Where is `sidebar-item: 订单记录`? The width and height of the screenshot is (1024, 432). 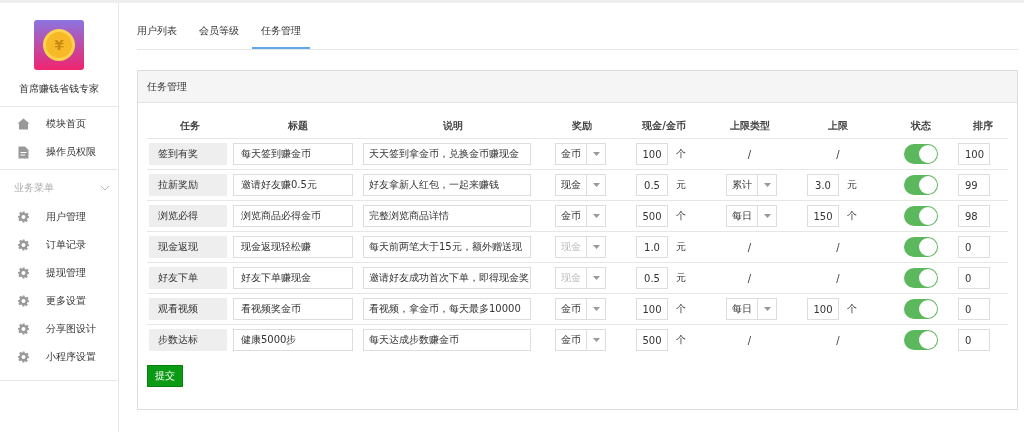 sidebar-item: 订单记录 is located at coordinates (59, 245).